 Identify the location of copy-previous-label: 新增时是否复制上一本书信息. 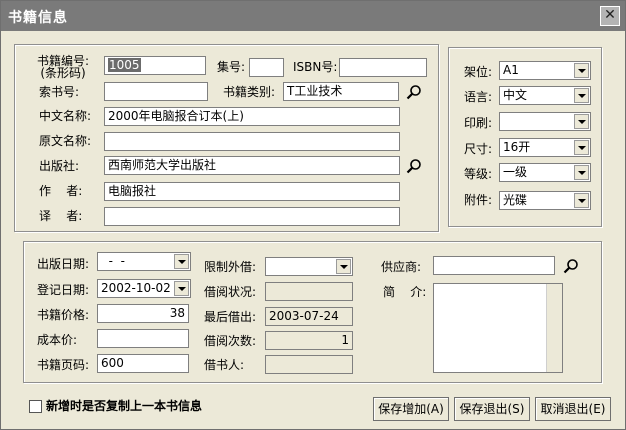
(124, 406).